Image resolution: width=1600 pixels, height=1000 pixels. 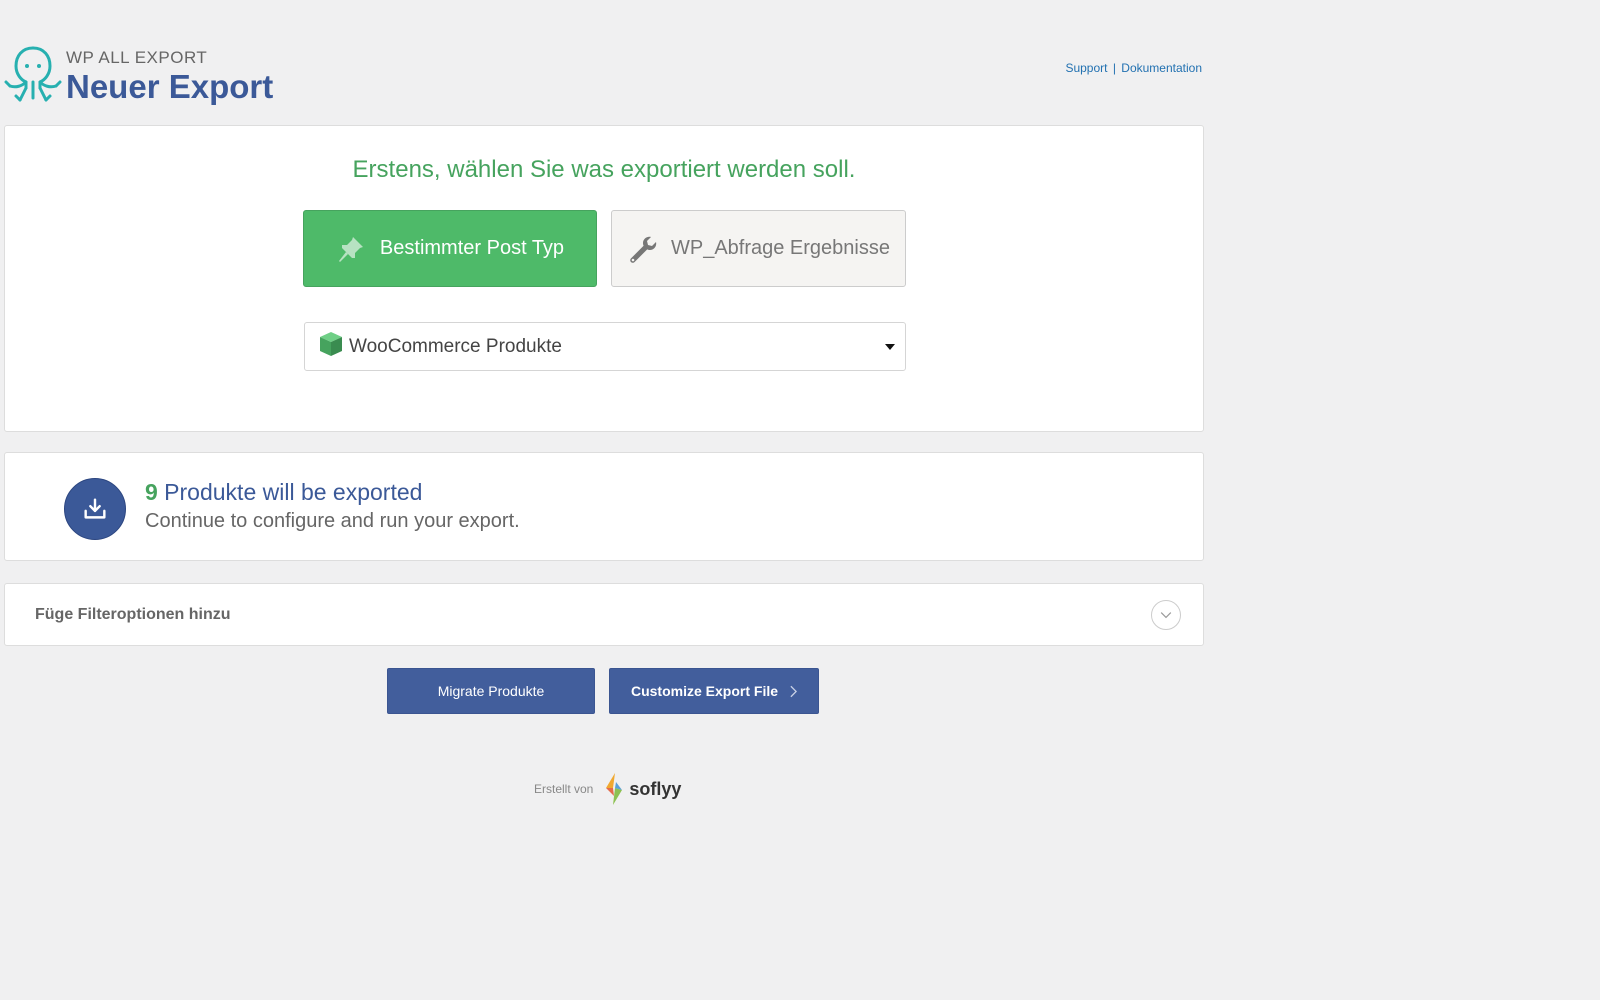 I want to click on footer: Erstellt von soflyy, so click(x=607, y=789).